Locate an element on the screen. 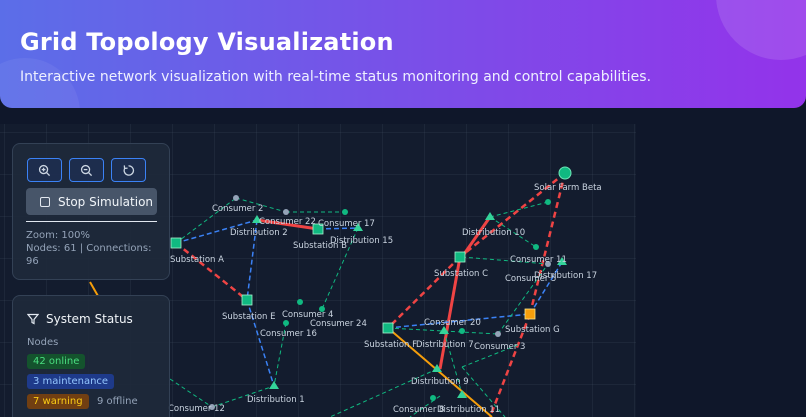  zoom-out-button is located at coordinates (86, 170).